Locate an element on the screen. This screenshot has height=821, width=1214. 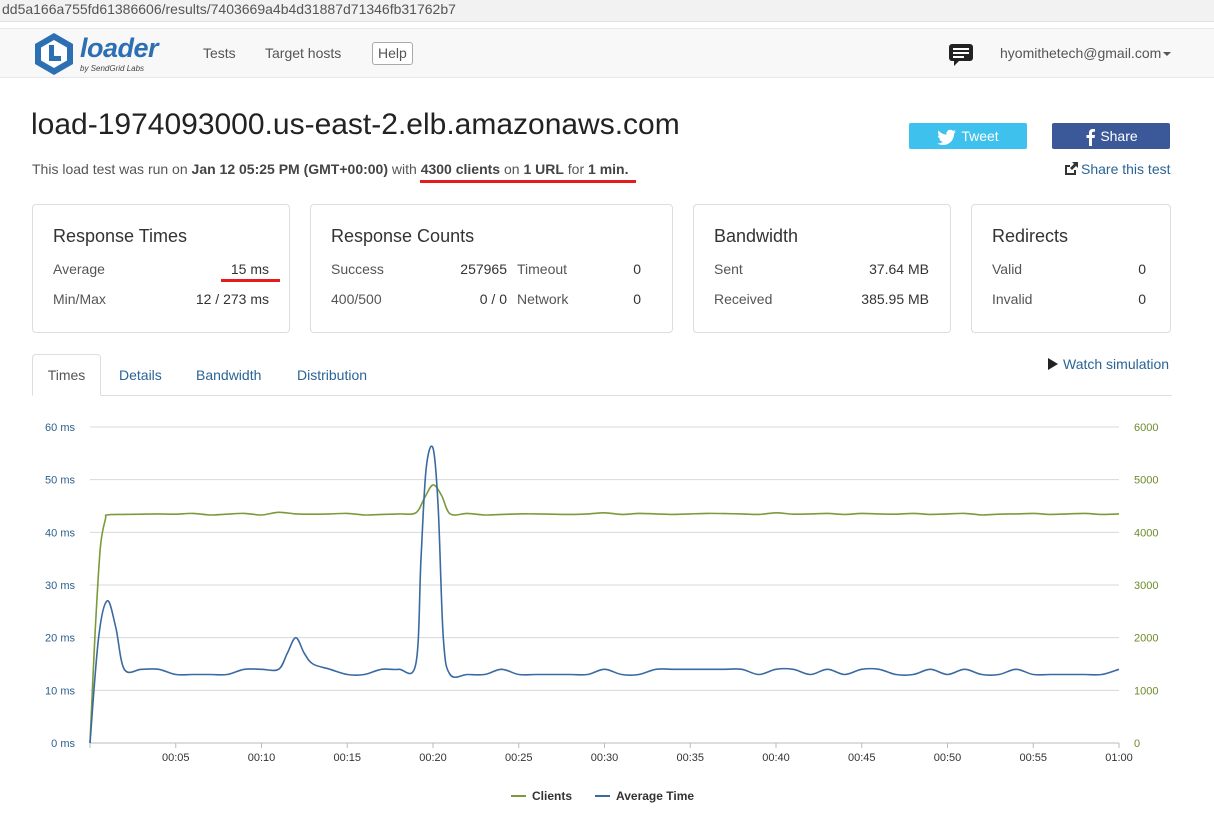
minmax-label: Min/Max is located at coordinates (79, 299).